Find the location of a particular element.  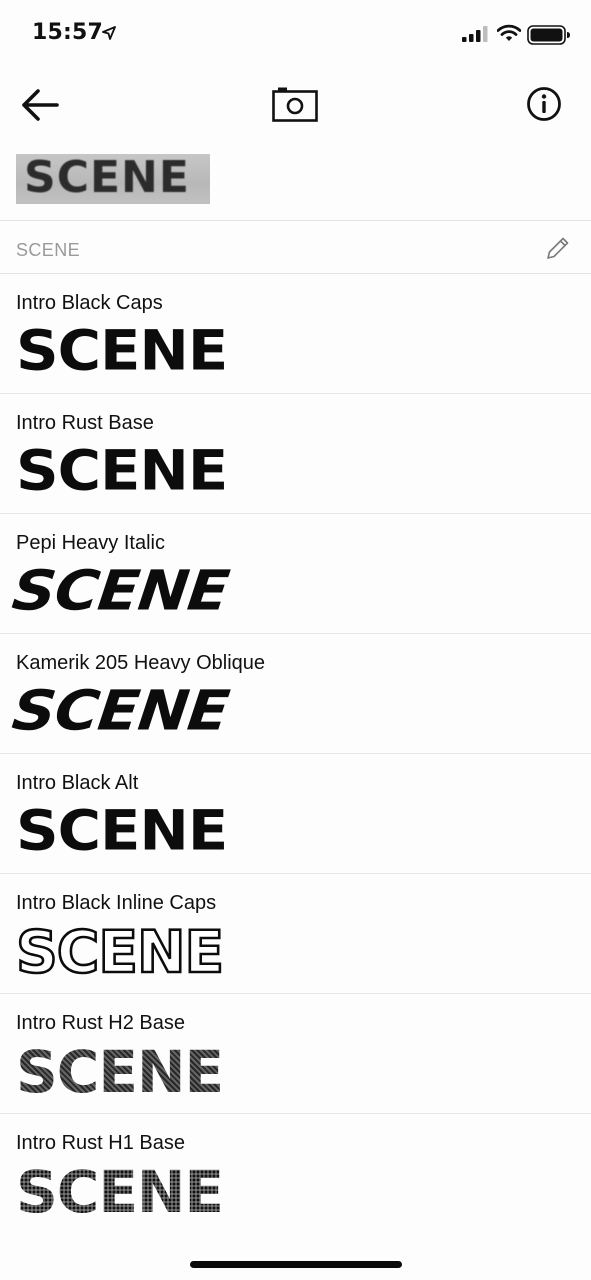

back-arrow-icon is located at coordinates (40, 105).